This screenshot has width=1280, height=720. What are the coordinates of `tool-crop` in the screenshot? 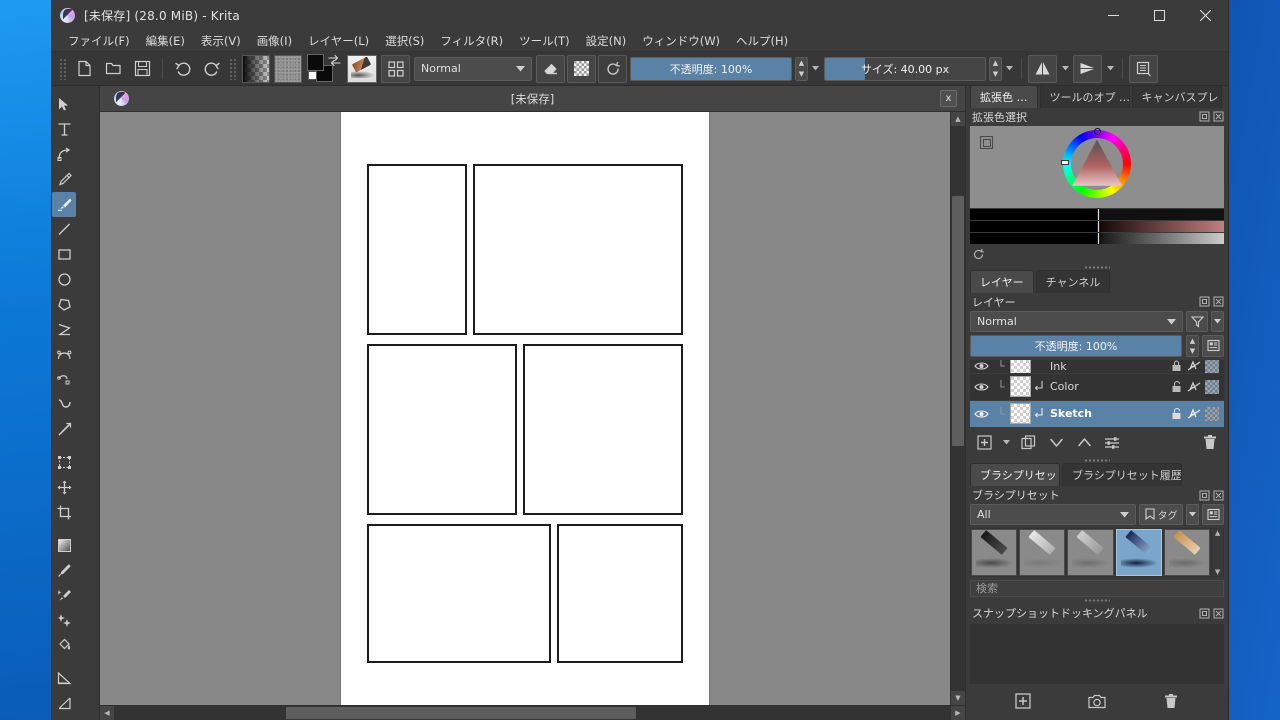 It's located at (64, 512).